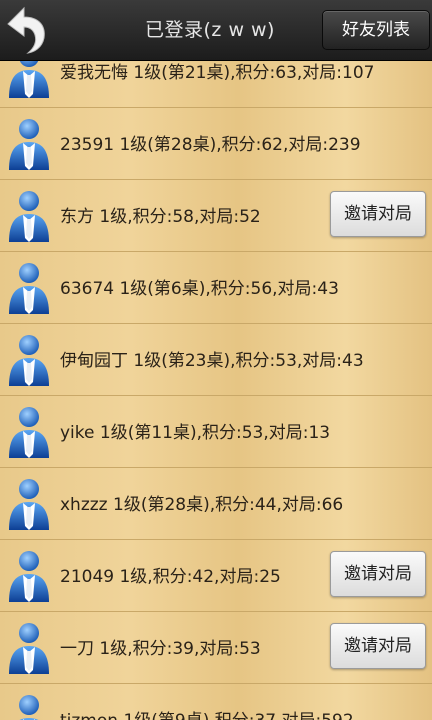  I want to click on title-bar: 已登录(z w w) 好友列表, so click(216, 30).